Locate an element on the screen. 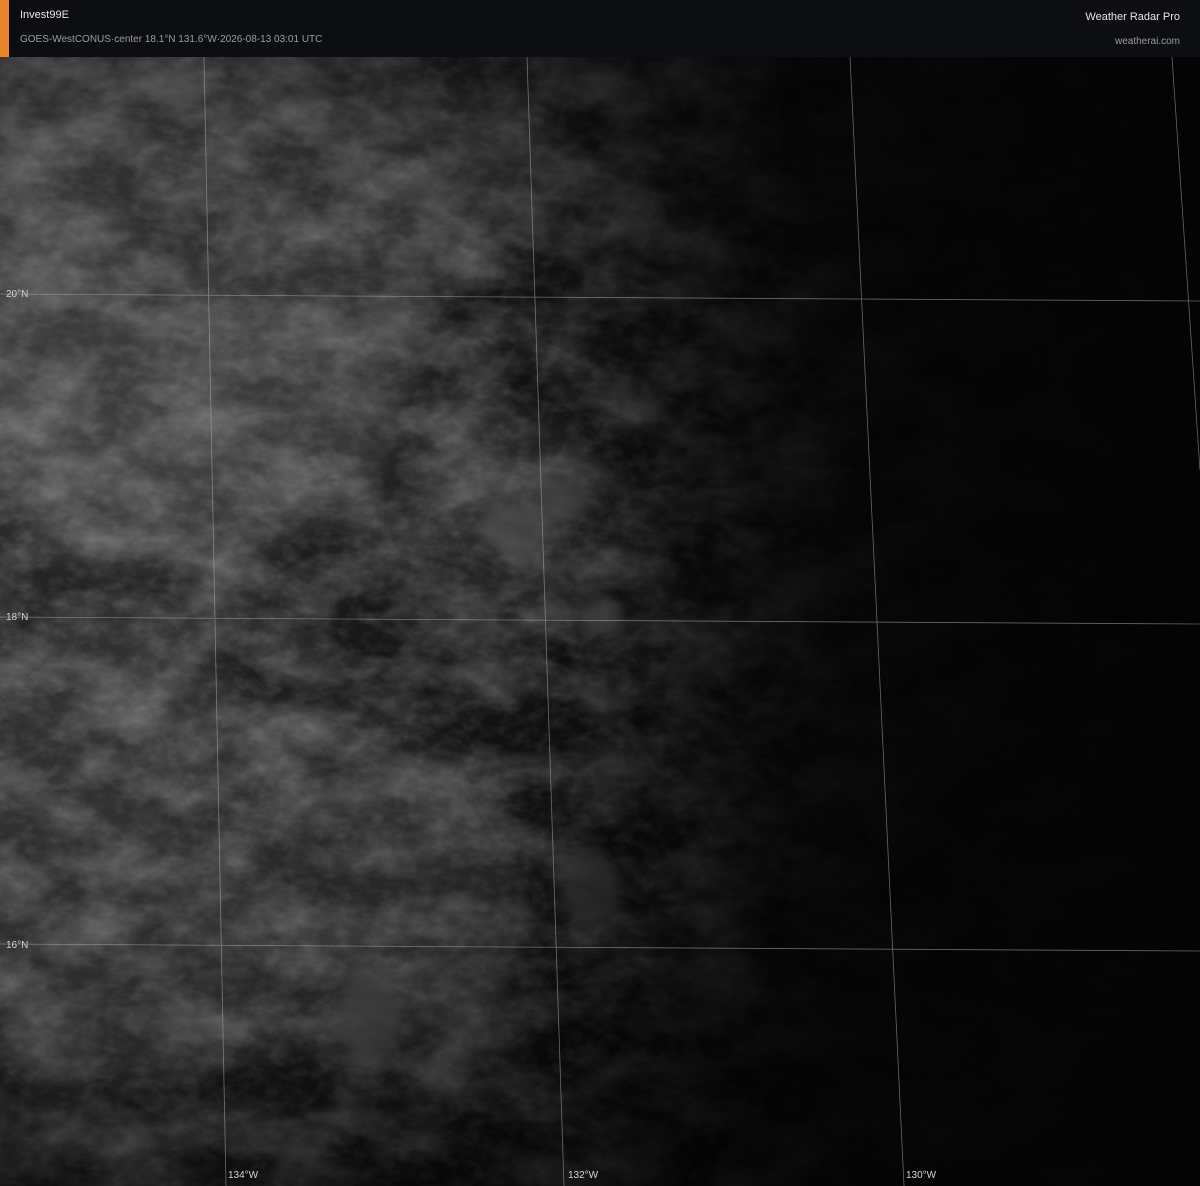  longitude-label-130w: 130°W is located at coordinates (921, 1175).